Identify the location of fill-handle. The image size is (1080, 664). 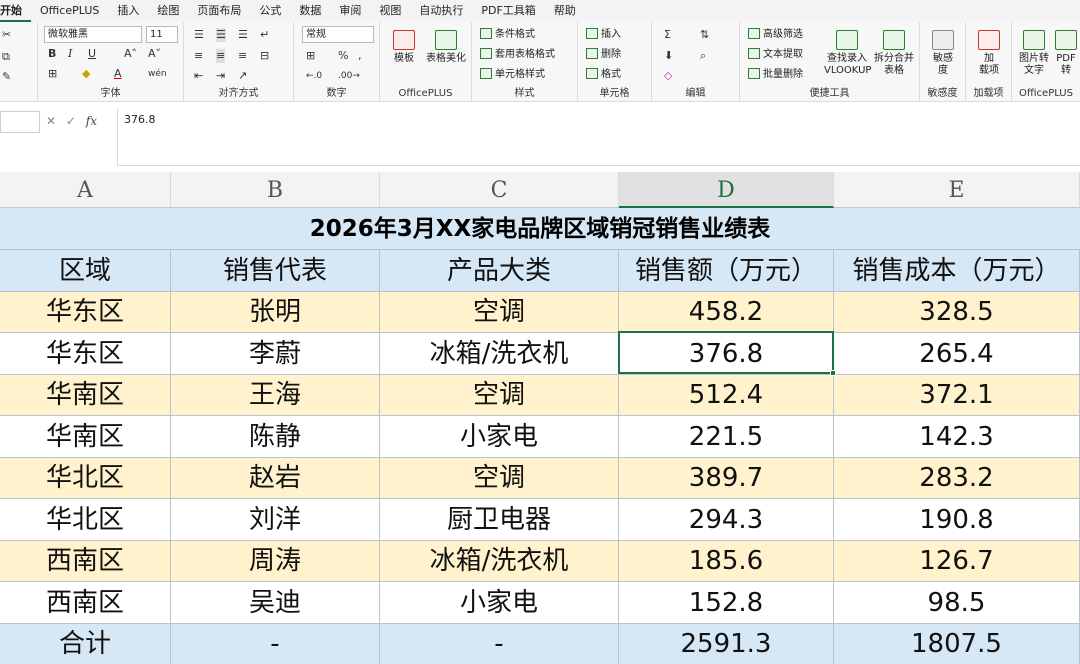
(833, 373).